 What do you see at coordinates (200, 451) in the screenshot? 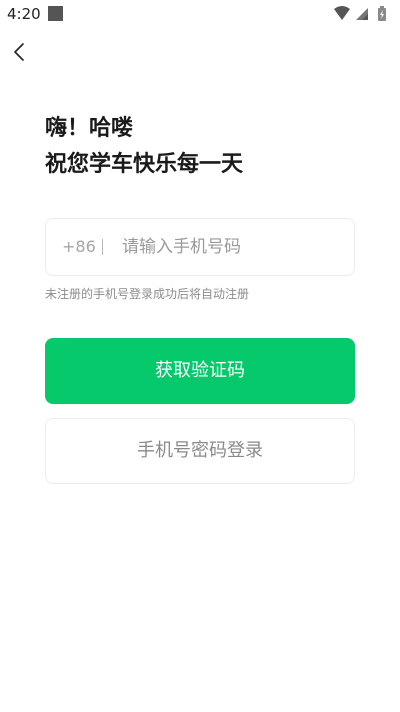
I see `password-login-button: 手机号密码登录` at bounding box center [200, 451].